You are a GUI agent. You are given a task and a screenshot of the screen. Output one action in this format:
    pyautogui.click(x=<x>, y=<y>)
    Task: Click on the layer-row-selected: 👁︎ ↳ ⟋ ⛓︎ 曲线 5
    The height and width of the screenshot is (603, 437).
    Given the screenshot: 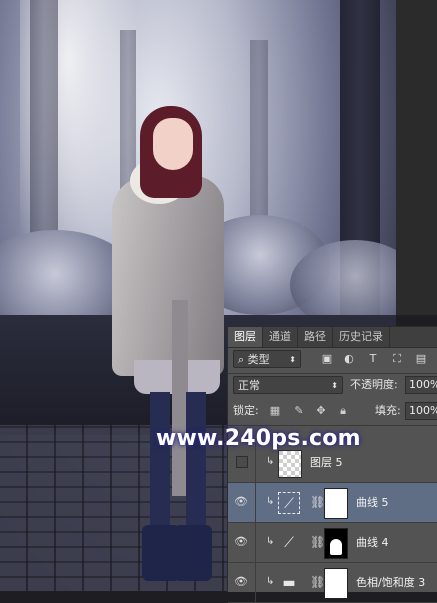 What is the action you would take?
    pyautogui.click(x=332, y=503)
    